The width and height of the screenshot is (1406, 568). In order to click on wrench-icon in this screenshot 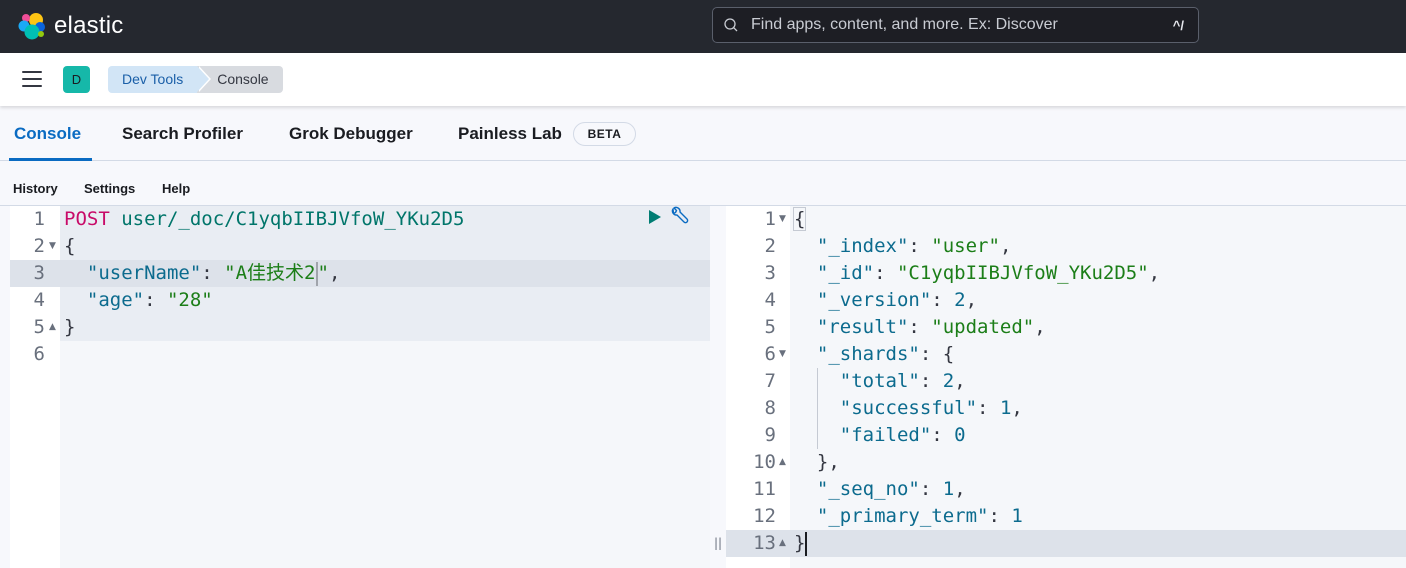, I will do `click(679, 216)`.